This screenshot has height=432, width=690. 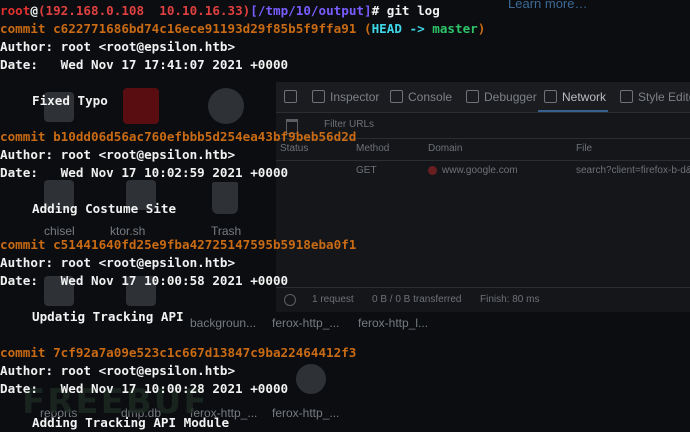 I want to click on date-line: Date: Wed Nov 17 10:00:58 2021 +0000, so click(x=144, y=281).